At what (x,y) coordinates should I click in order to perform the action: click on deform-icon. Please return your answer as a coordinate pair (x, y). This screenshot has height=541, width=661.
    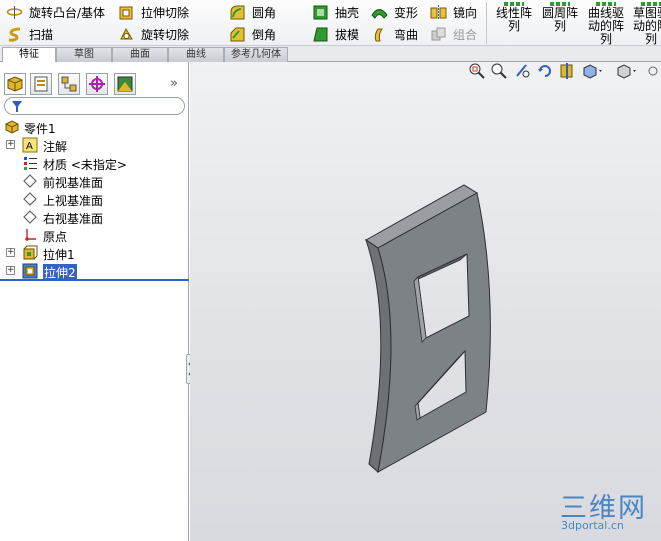
    Looking at the image, I should click on (379, 12).